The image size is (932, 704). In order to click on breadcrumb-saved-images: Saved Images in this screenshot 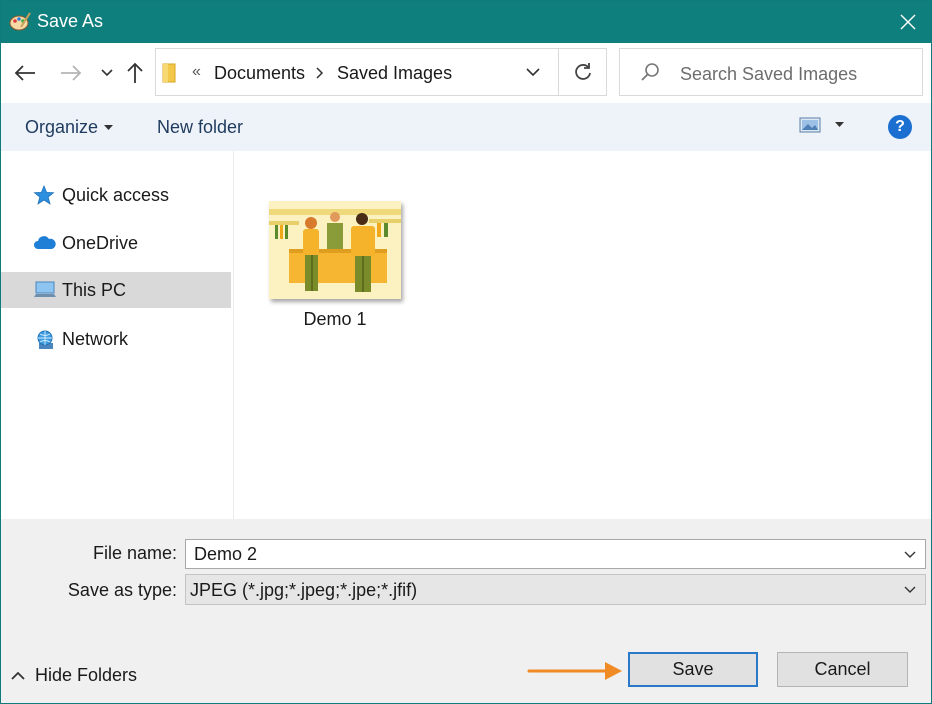, I will do `click(394, 73)`.